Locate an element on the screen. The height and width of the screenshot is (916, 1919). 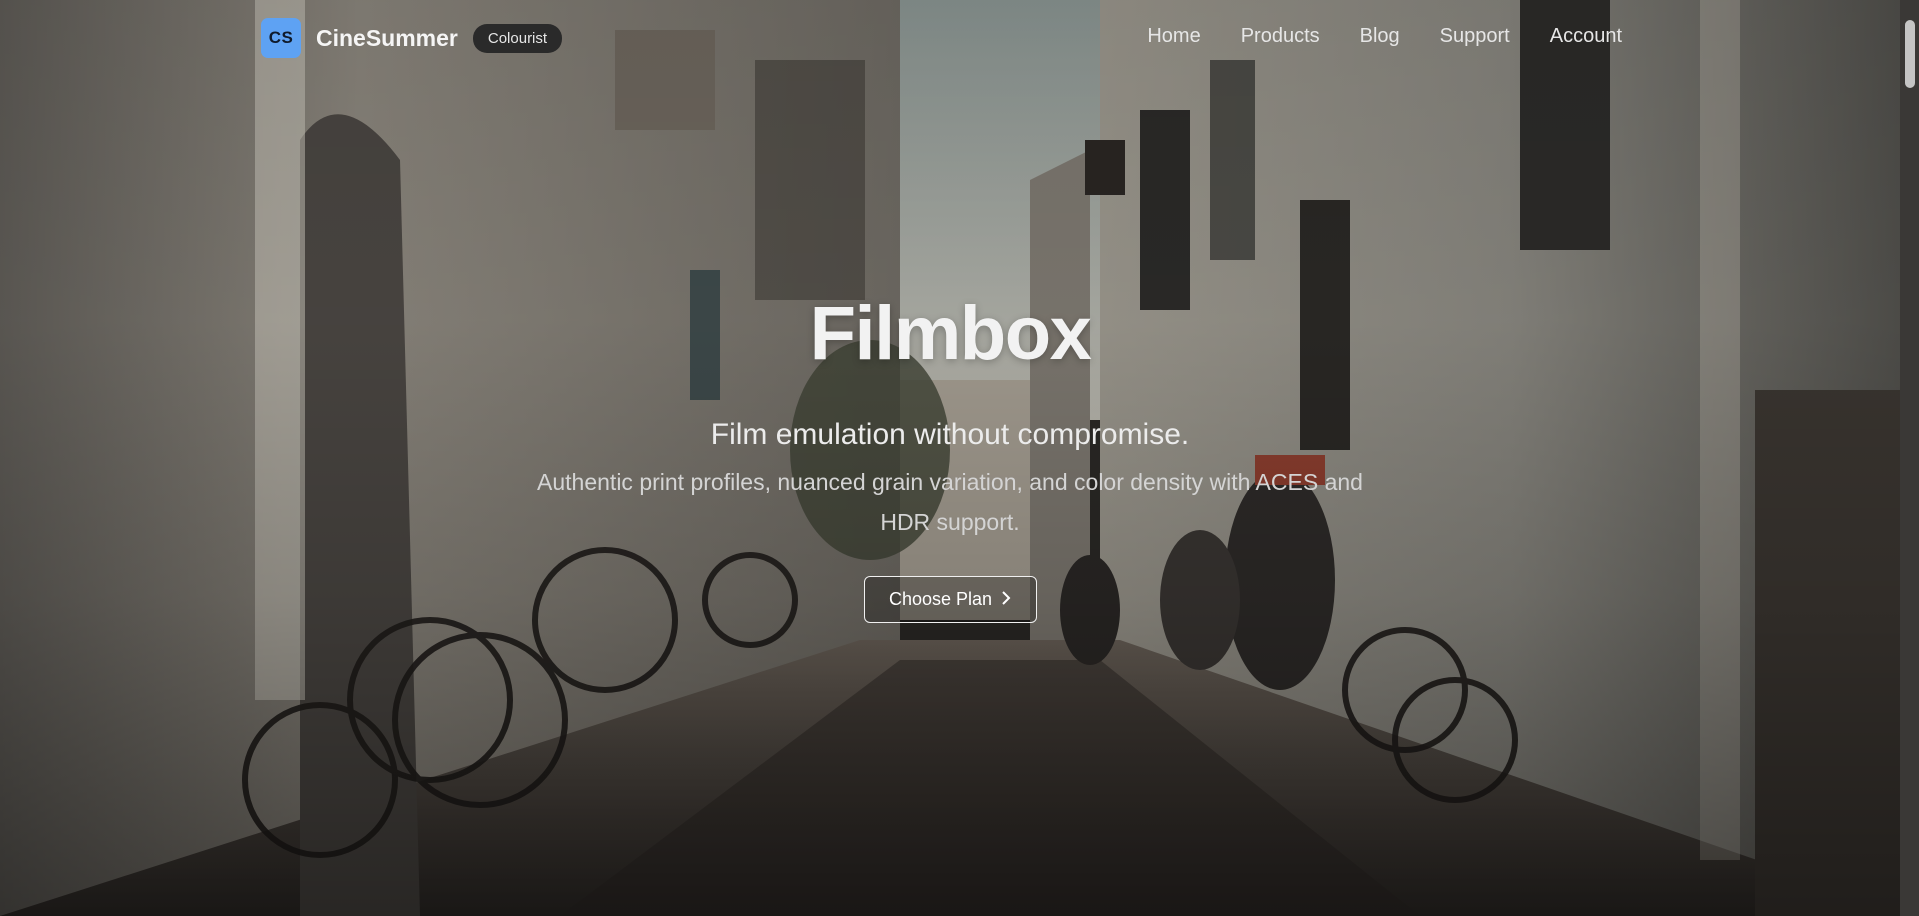
nav-item-home: Home is located at coordinates (1173, 36).